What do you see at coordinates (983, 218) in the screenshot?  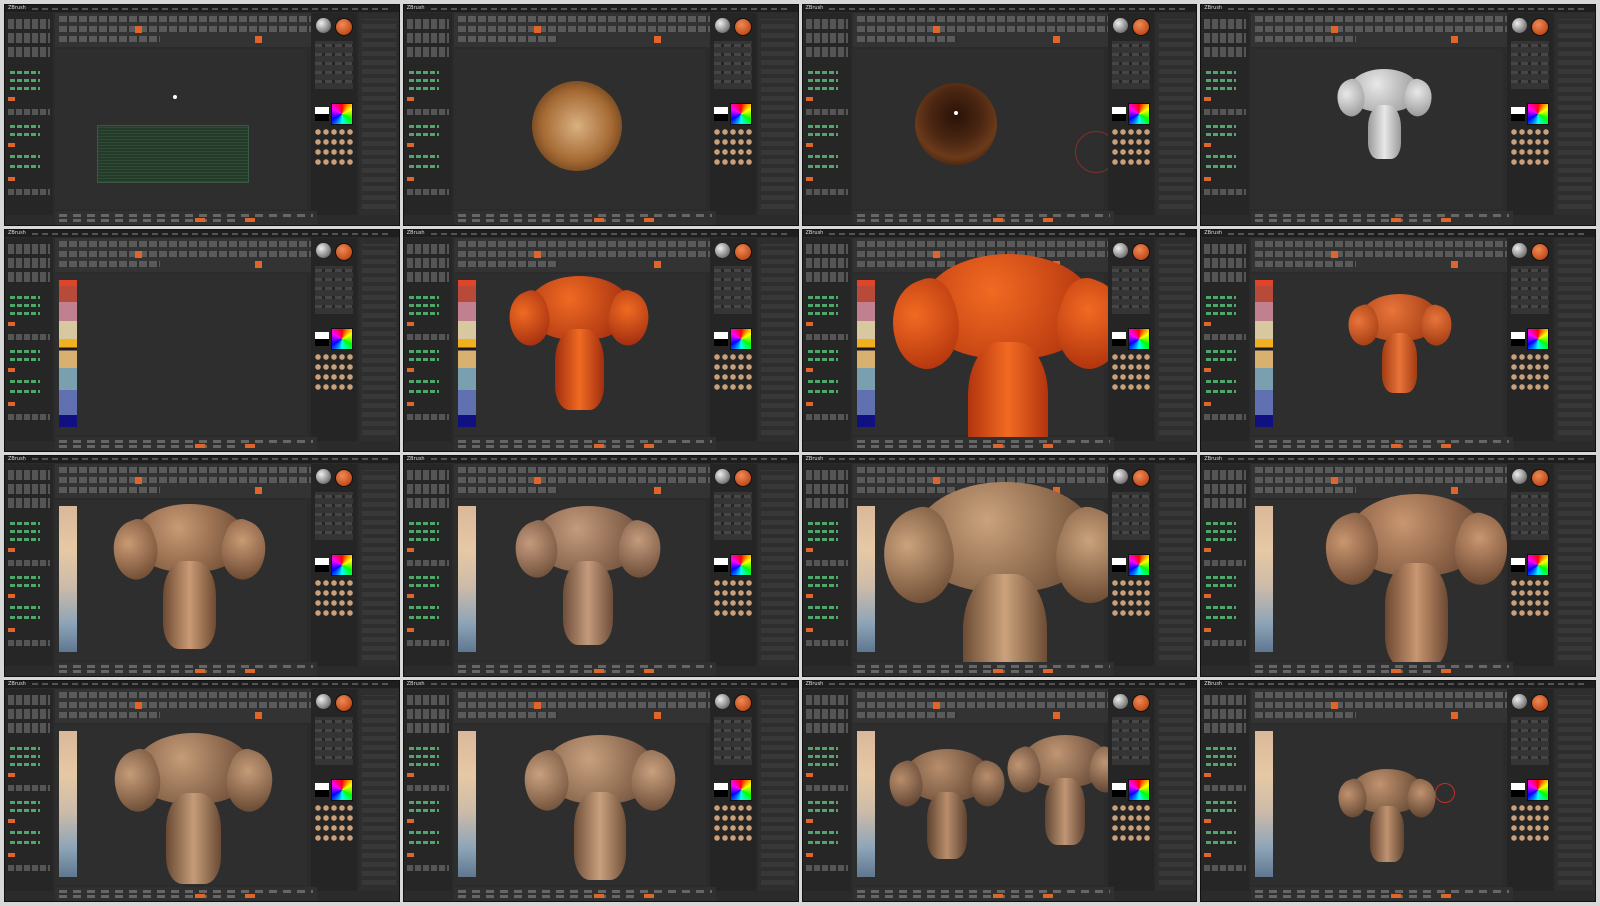 I see `bottom-shelf` at bounding box center [983, 218].